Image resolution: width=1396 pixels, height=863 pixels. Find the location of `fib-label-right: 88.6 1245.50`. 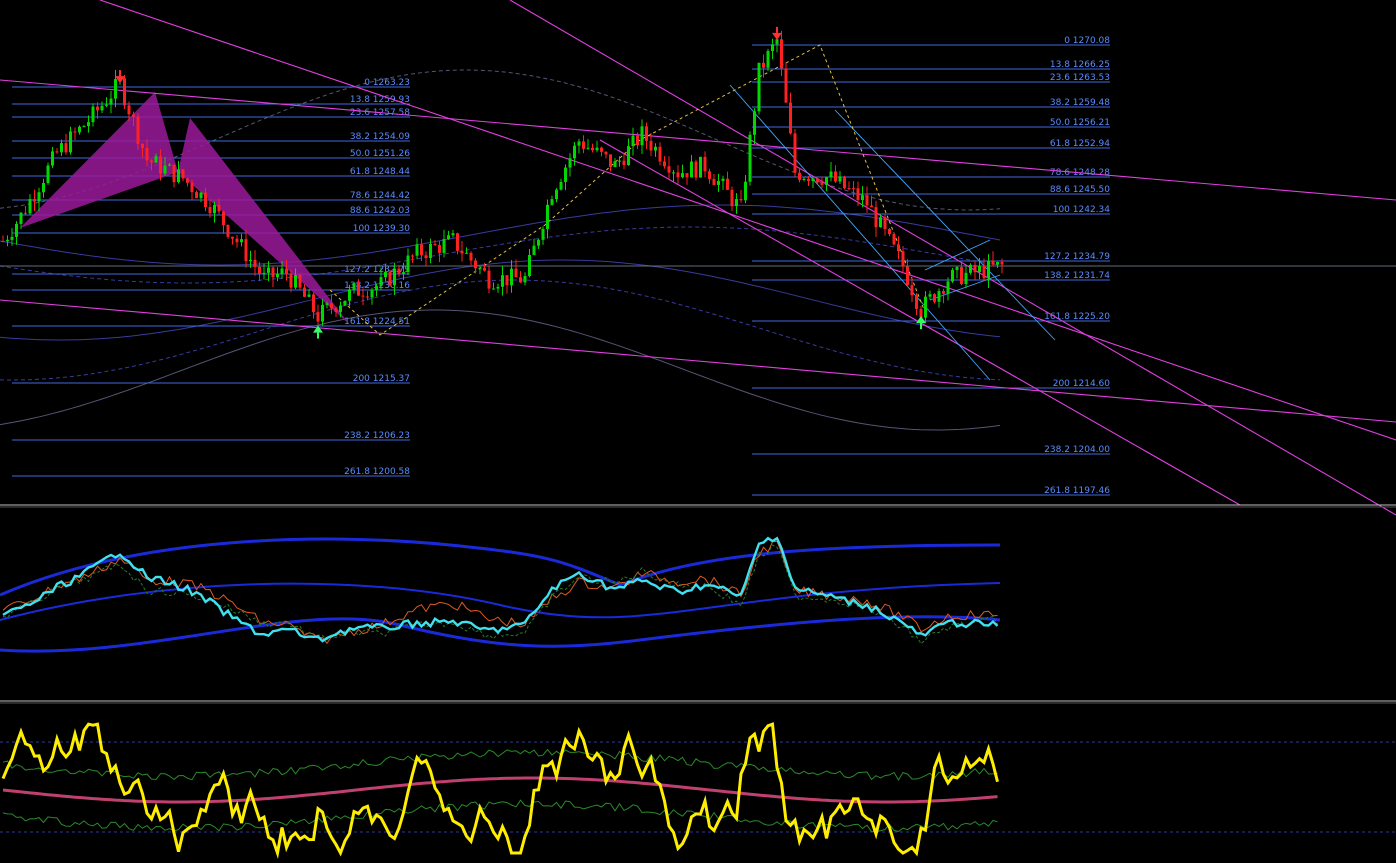

fib-label-right: 88.6 1245.50 is located at coordinates (1080, 190).